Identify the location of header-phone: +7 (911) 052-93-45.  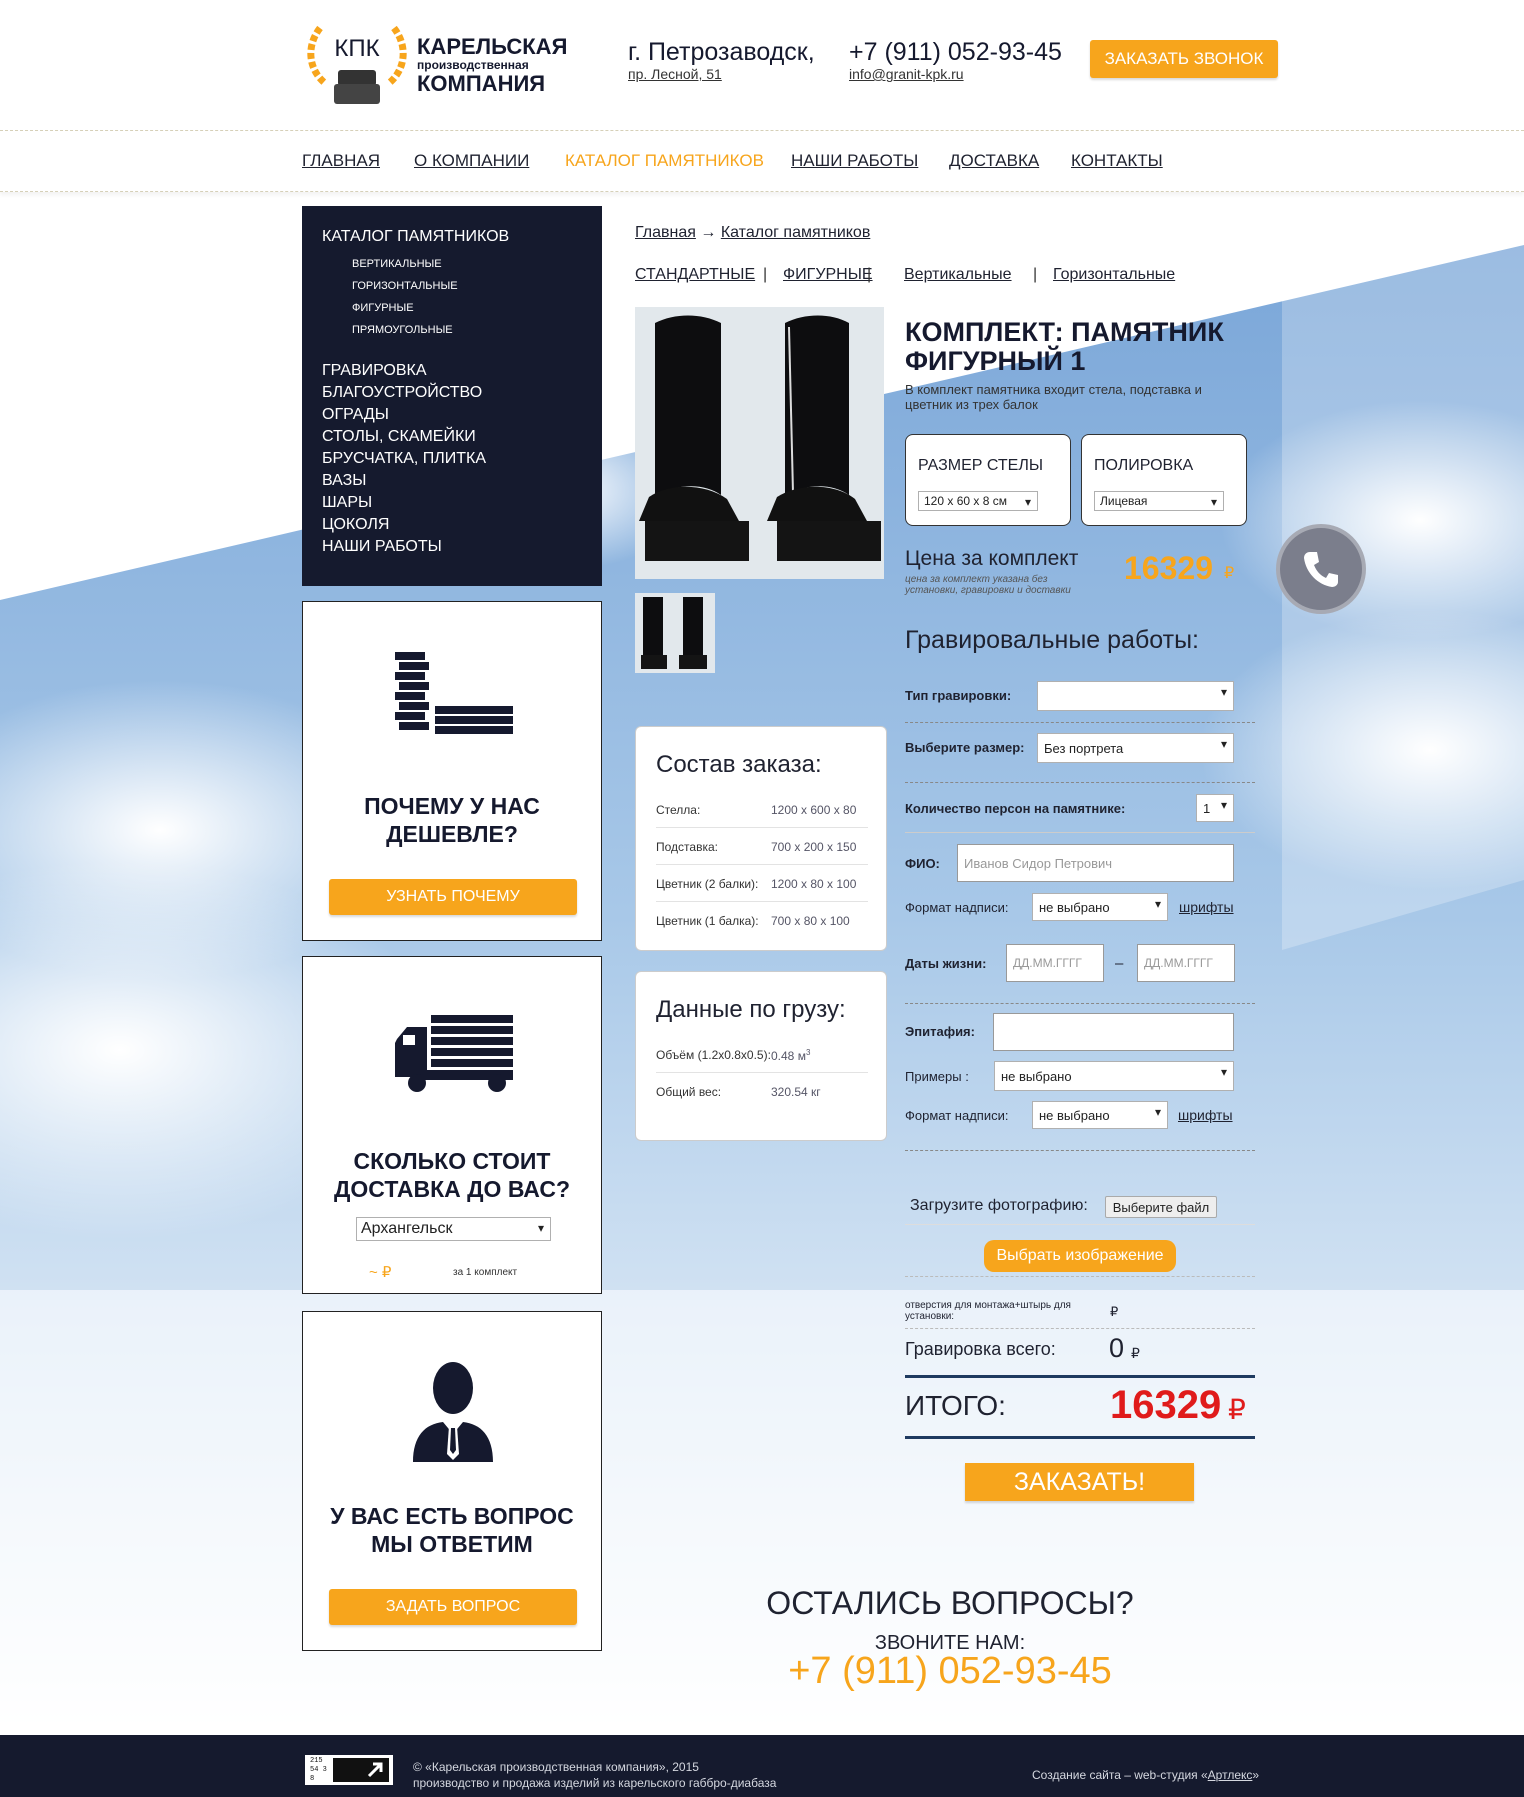
(955, 52).